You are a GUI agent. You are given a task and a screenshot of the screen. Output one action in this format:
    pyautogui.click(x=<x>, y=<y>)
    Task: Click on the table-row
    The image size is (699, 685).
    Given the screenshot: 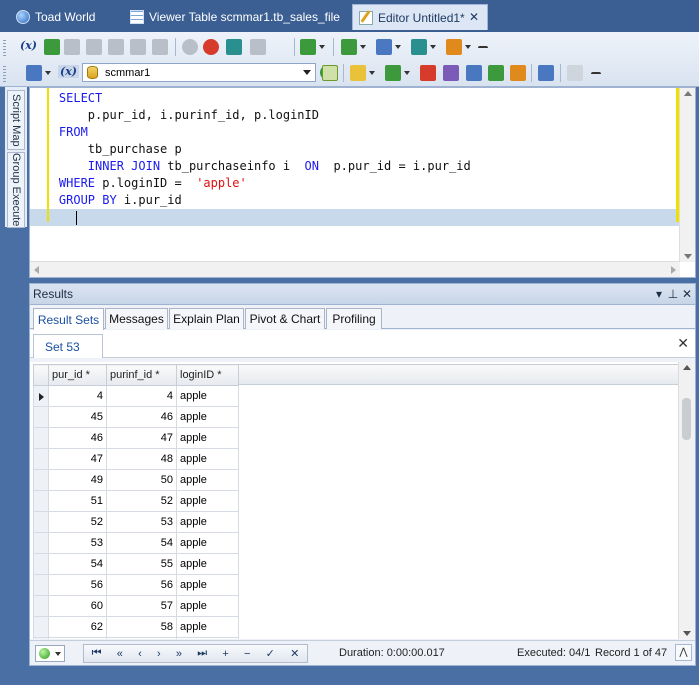 What is the action you would take?
    pyautogui.click(x=136, y=638)
    